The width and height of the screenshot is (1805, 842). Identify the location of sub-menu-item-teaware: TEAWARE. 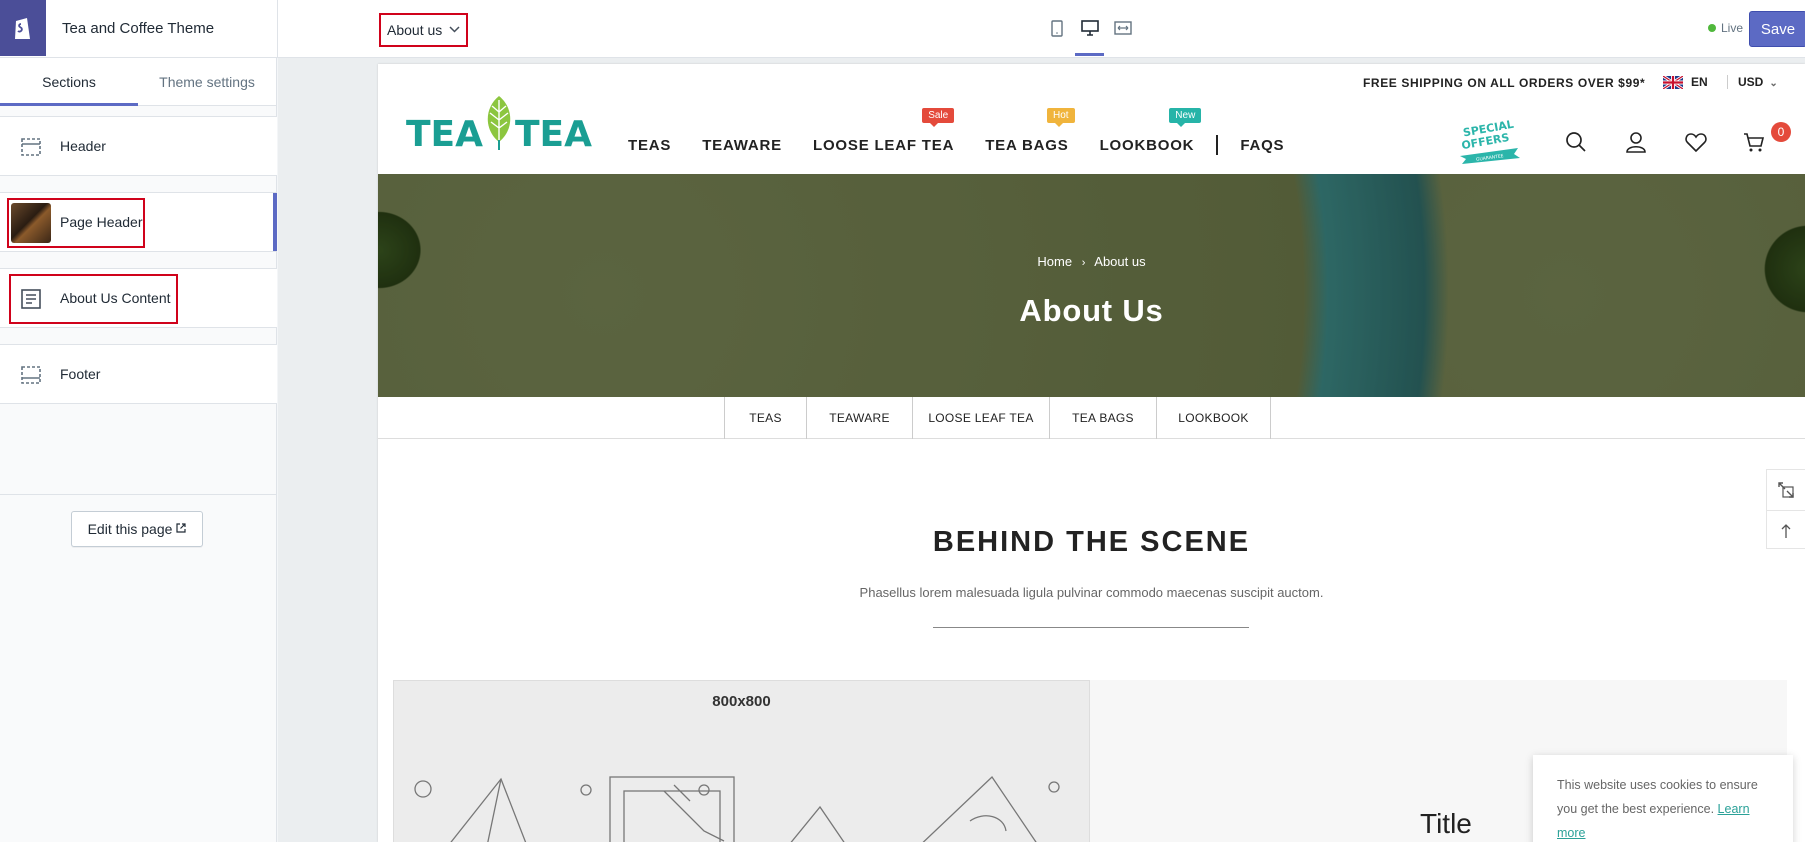
(859, 418).